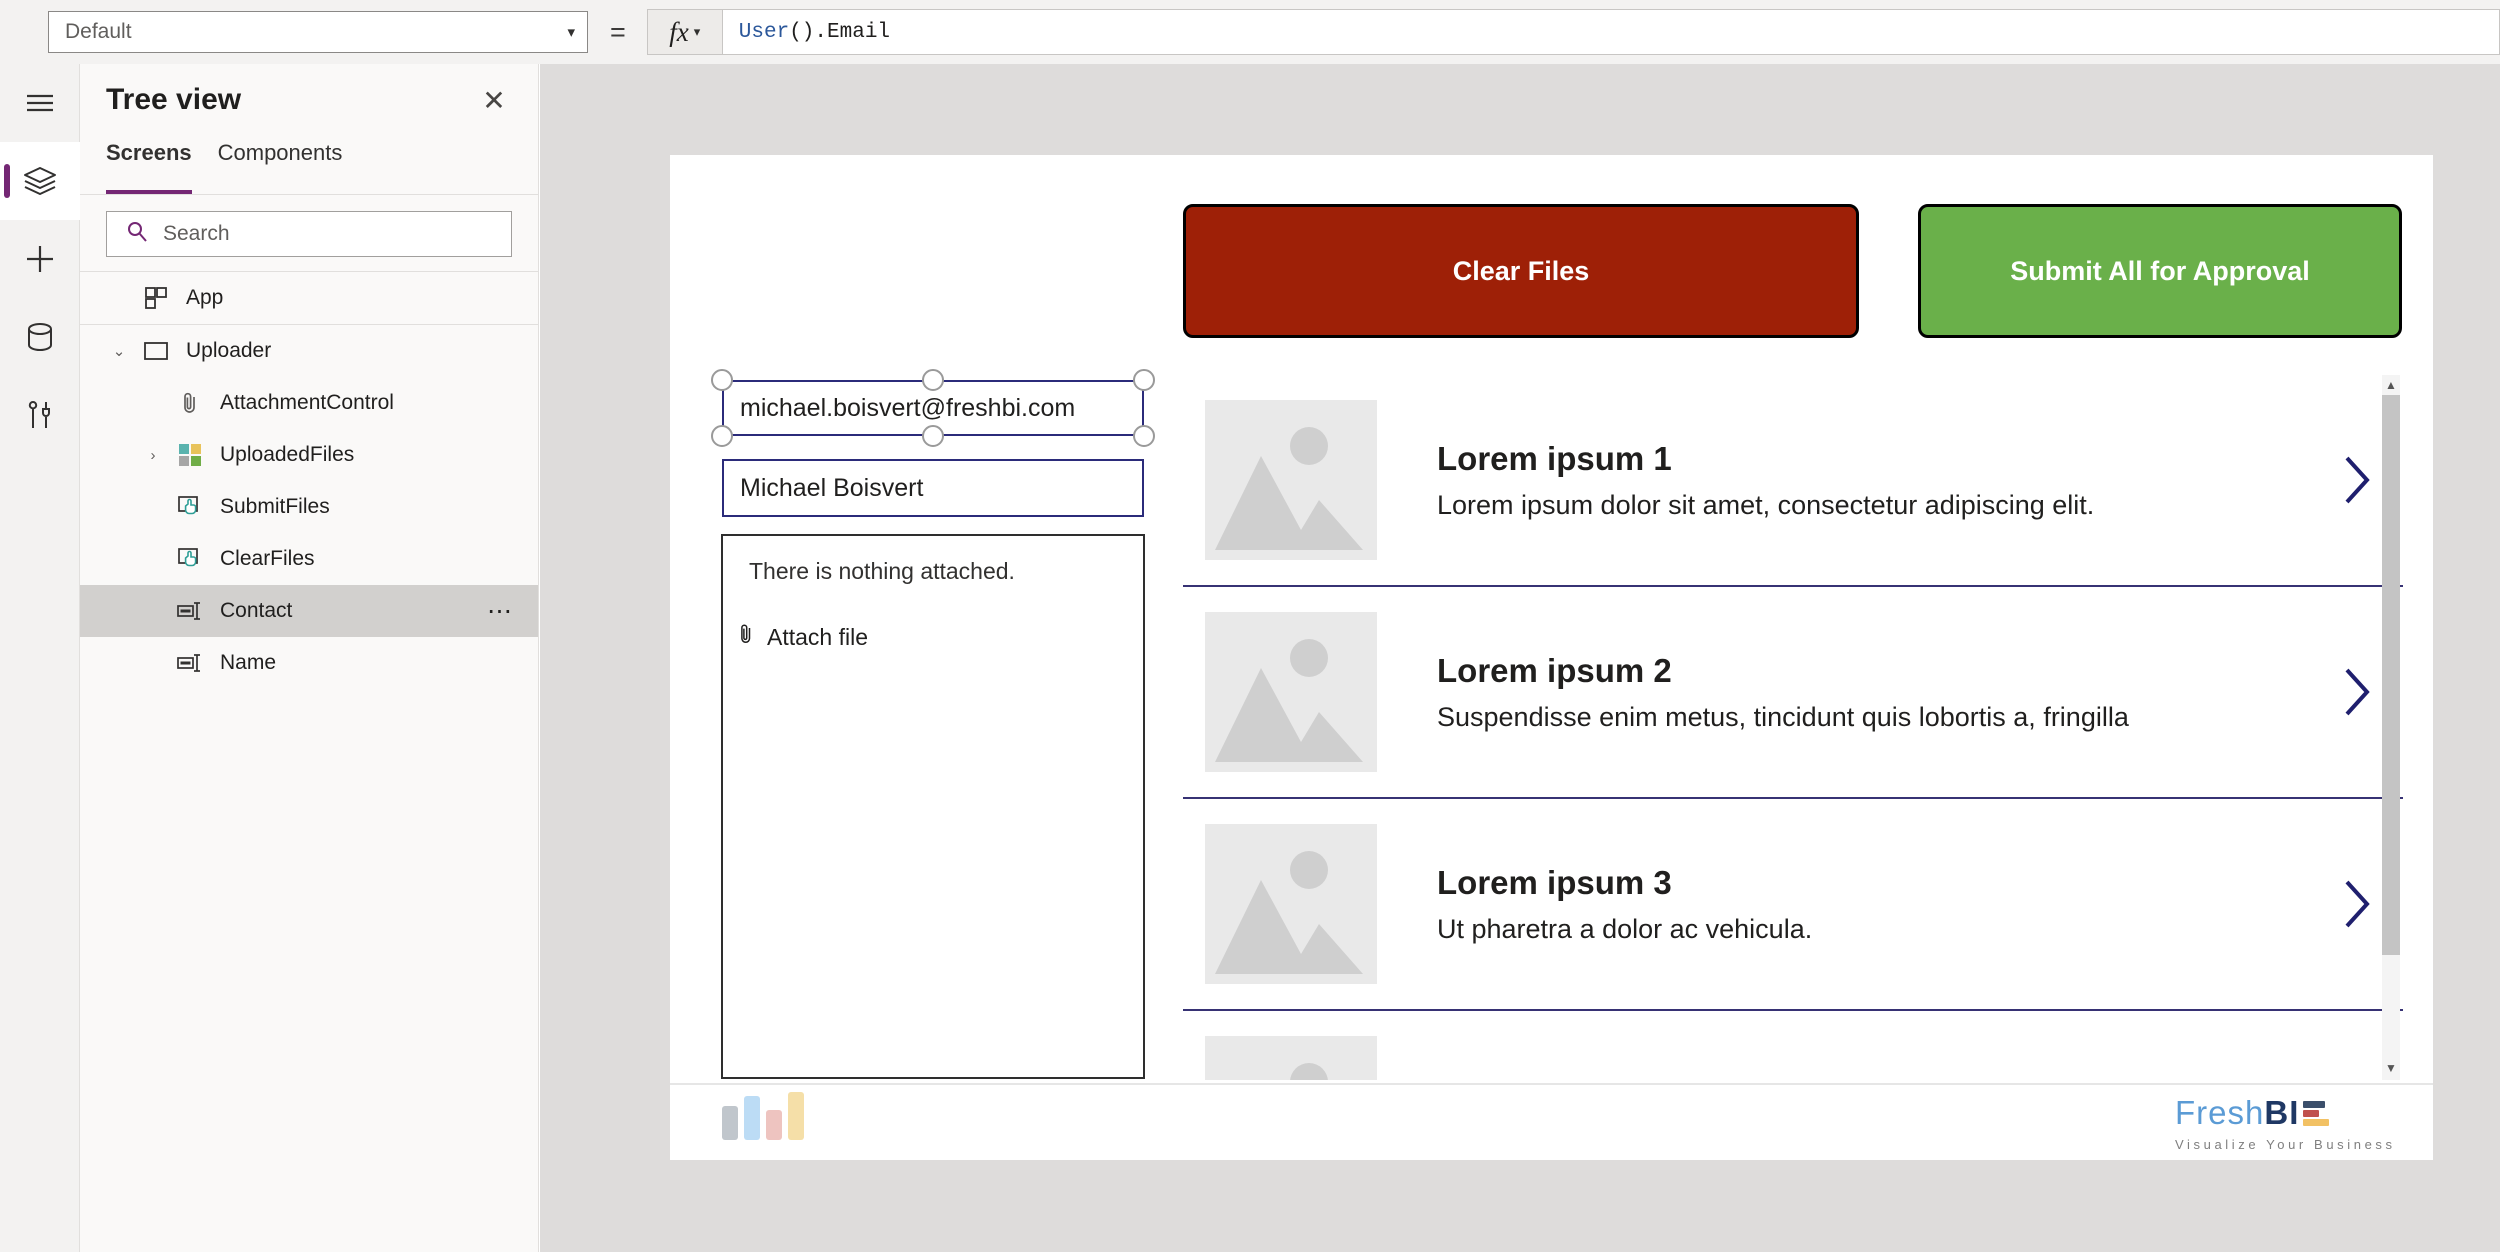  What do you see at coordinates (190, 403) in the screenshot?
I see `attachment-icon` at bounding box center [190, 403].